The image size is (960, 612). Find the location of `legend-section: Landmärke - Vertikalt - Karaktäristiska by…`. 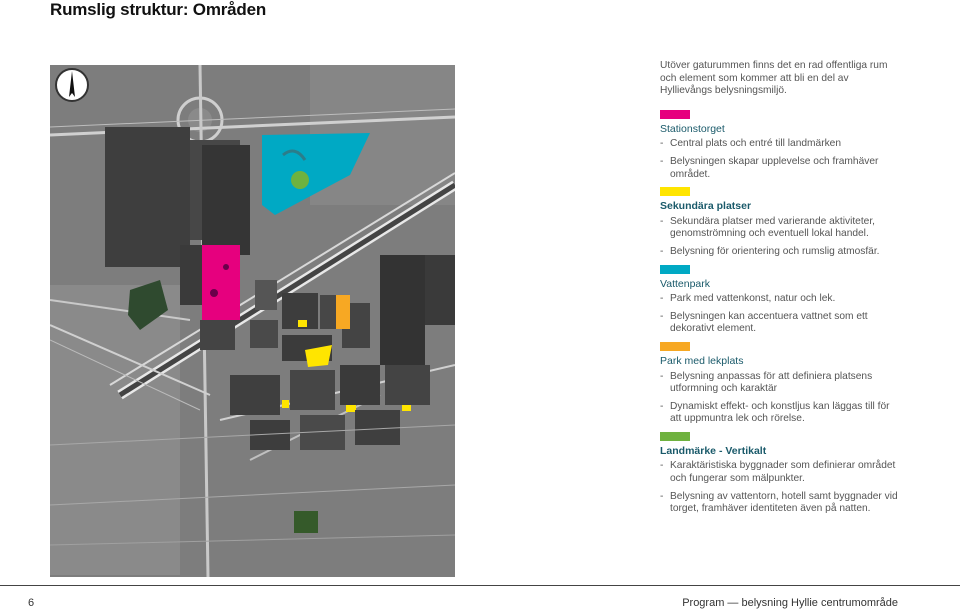

legend-section: Landmärke - Vertikalt - Karaktäristiska by… is located at coordinates (780, 473).